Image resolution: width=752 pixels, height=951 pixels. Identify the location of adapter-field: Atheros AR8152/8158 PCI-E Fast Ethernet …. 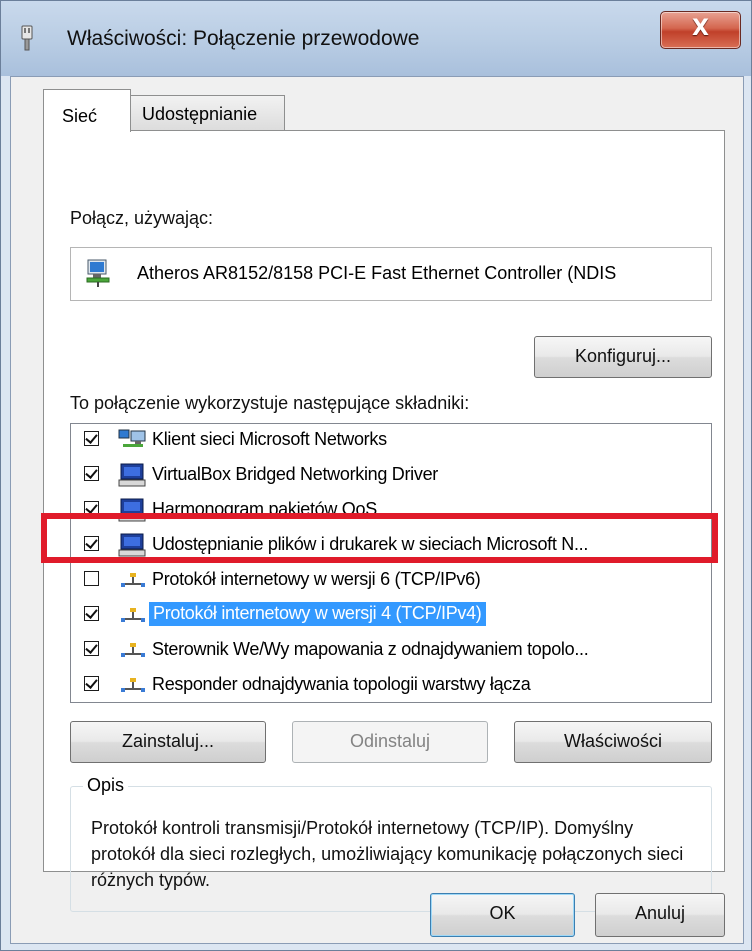
(391, 274).